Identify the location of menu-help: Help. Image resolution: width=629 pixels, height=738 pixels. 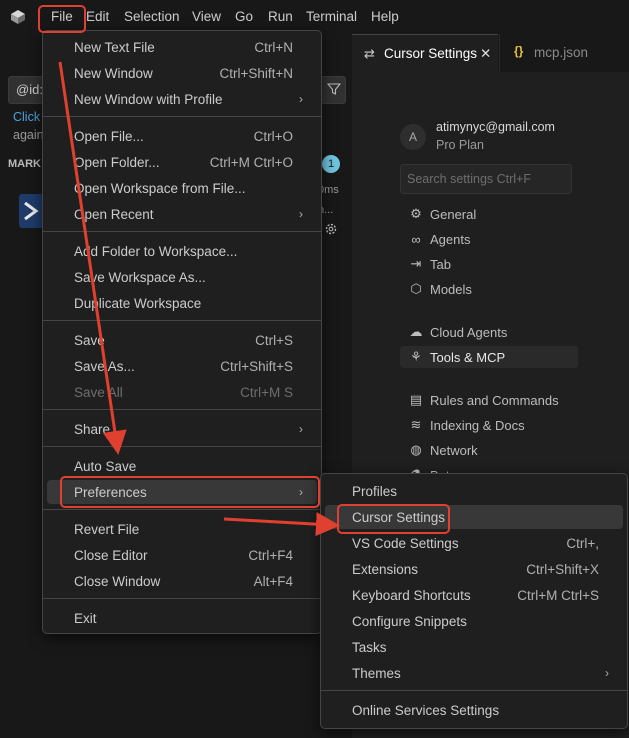
(385, 17).